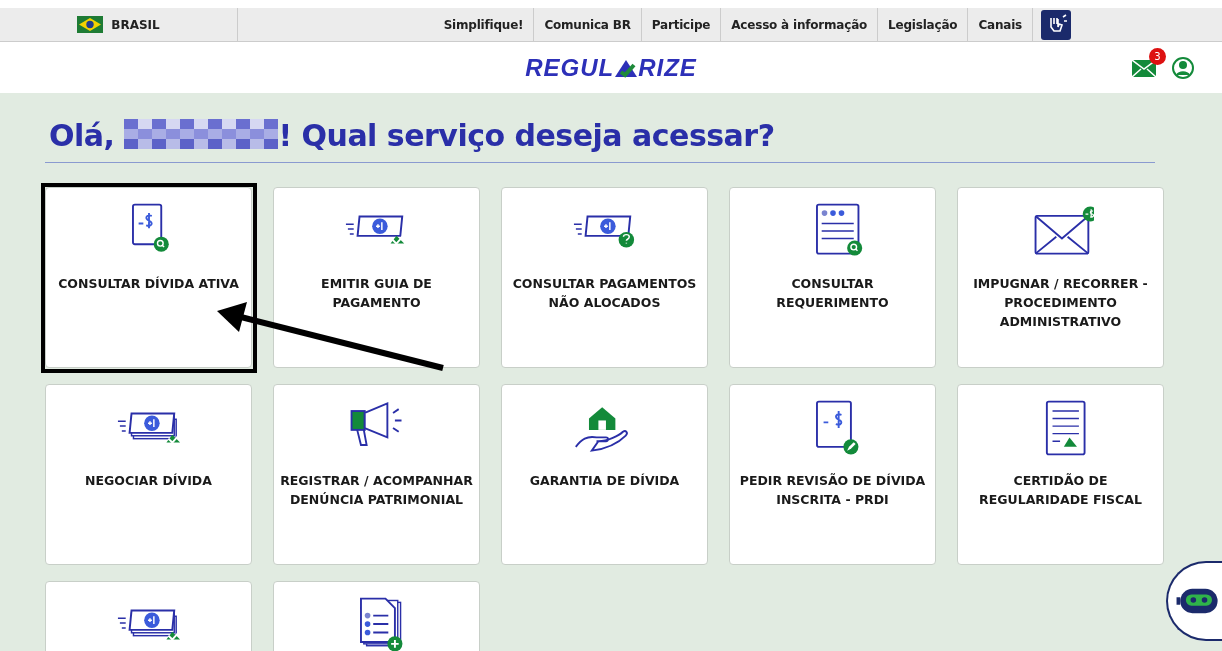  I want to click on nav-link: Comunica BR, so click(587, 24).